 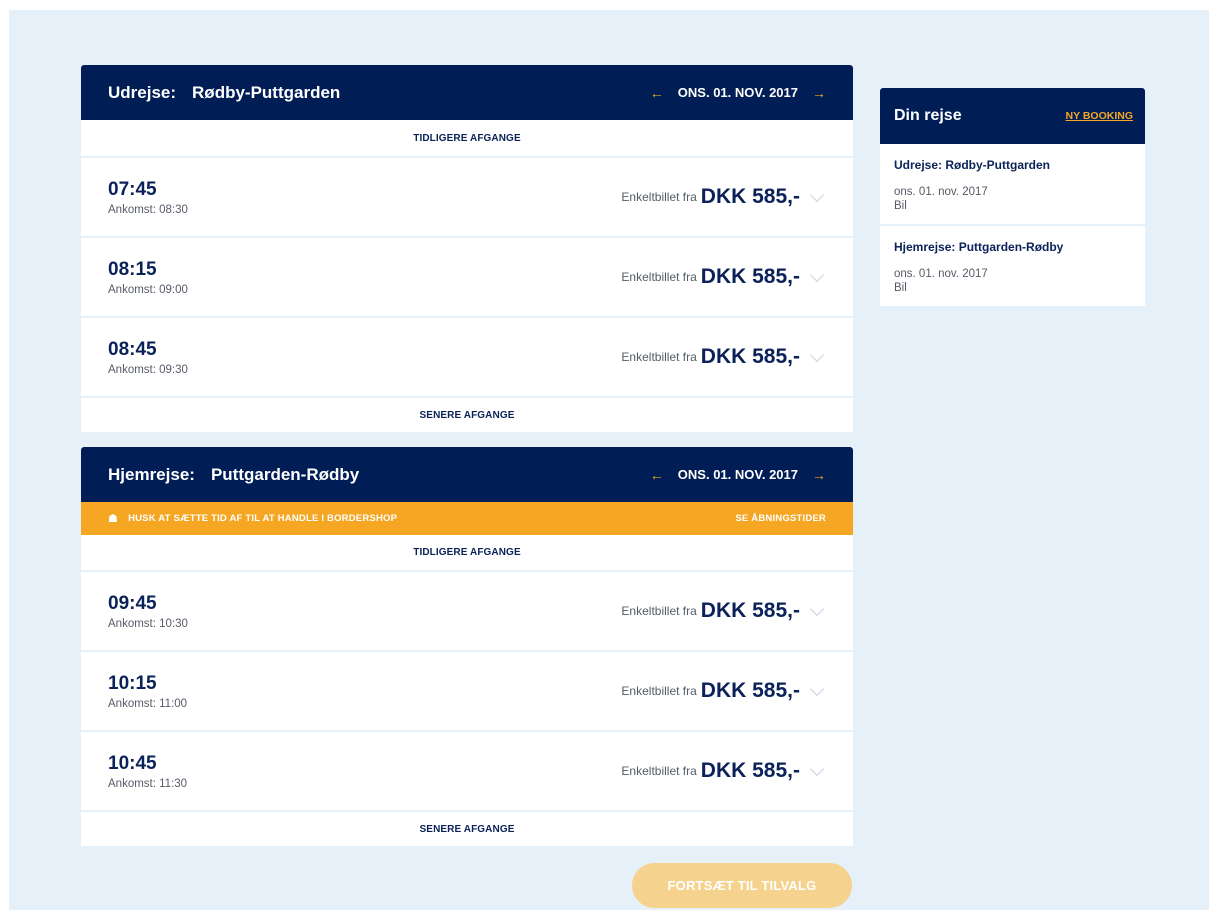 I want to click on continue-button: FORTSÆT TIL TILVALG, so click(x=742, y=885).